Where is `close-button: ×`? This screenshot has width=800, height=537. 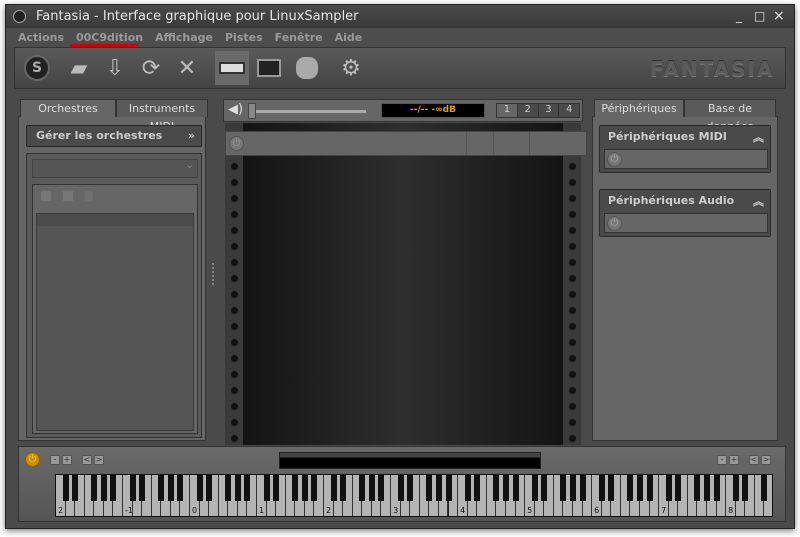
close-button: × is located at coordinates (779, 16).